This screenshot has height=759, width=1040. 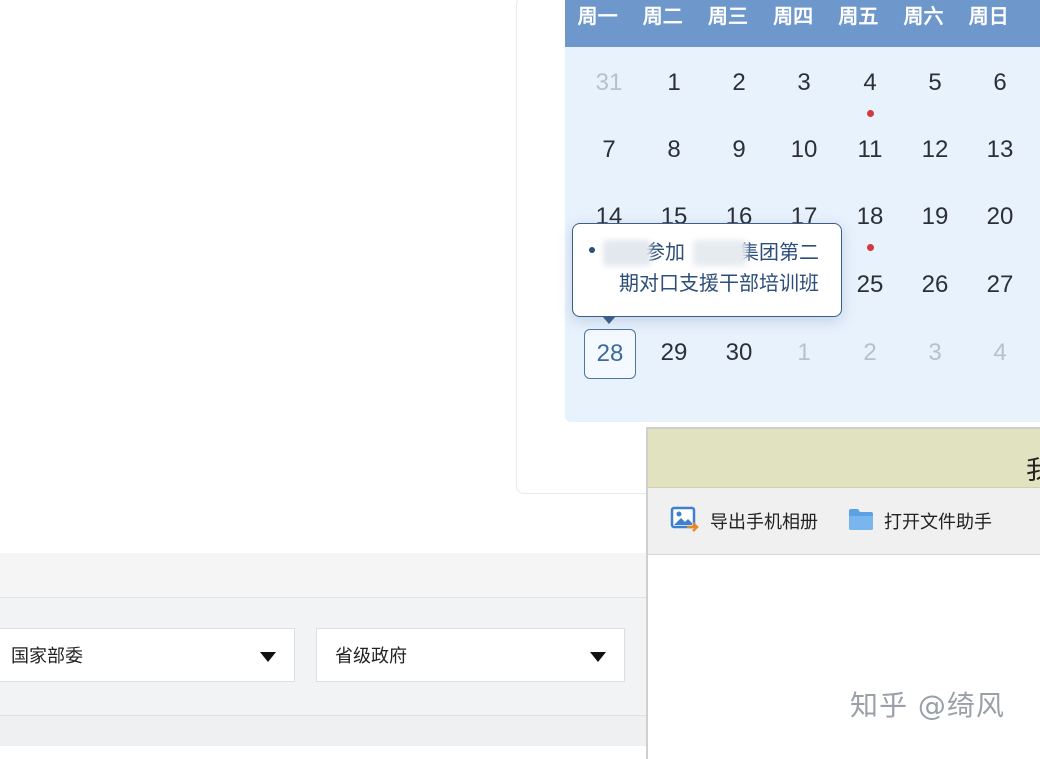 What do you see at coordinates (609, 320) in the screenshot?
I see `tooltip-arrow` at bounding box center [609, 320].